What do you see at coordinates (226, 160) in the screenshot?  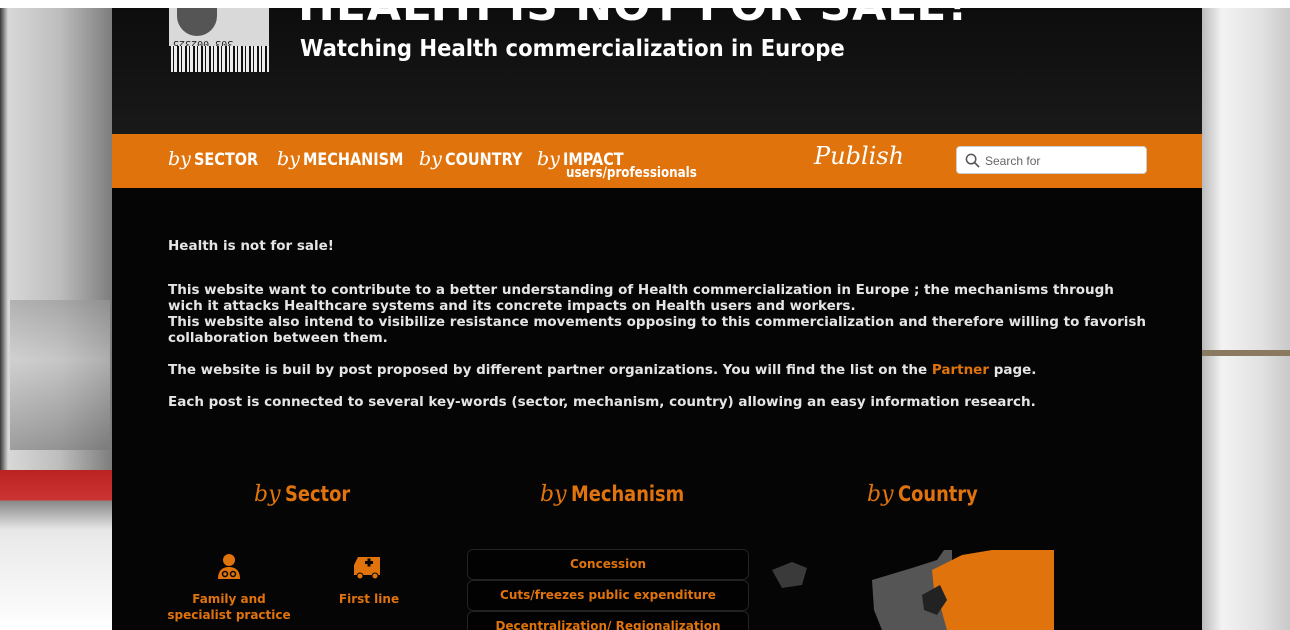 I see `nav-item-label: SECTOR` at bounding box center [226, 160].